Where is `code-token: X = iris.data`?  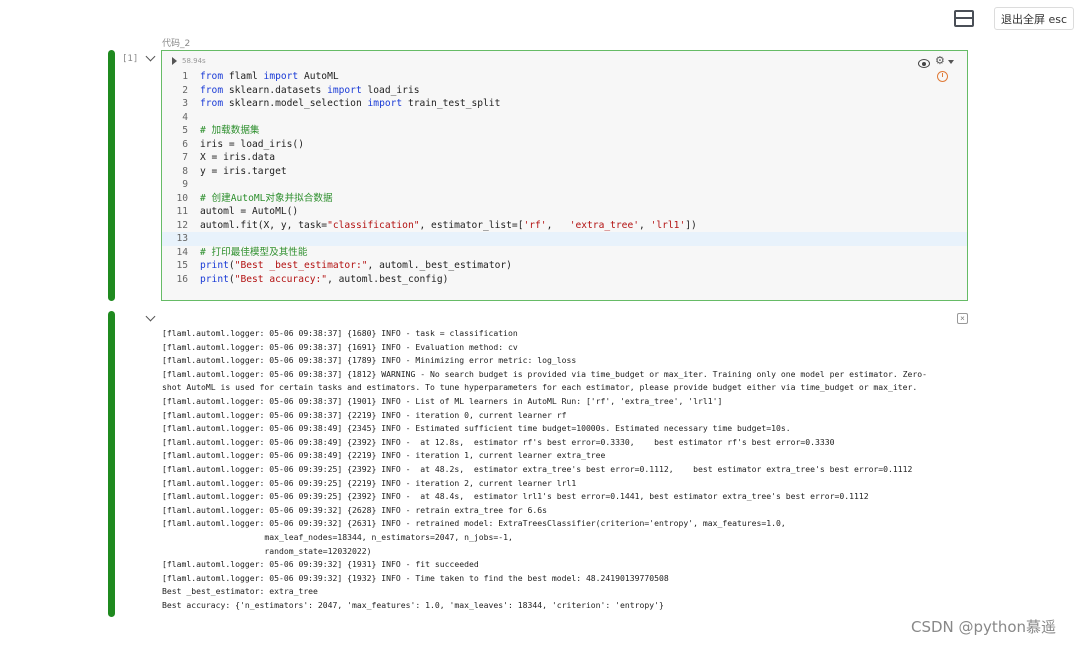
code-token: X = iris.data is located at coordinates (238, 157).